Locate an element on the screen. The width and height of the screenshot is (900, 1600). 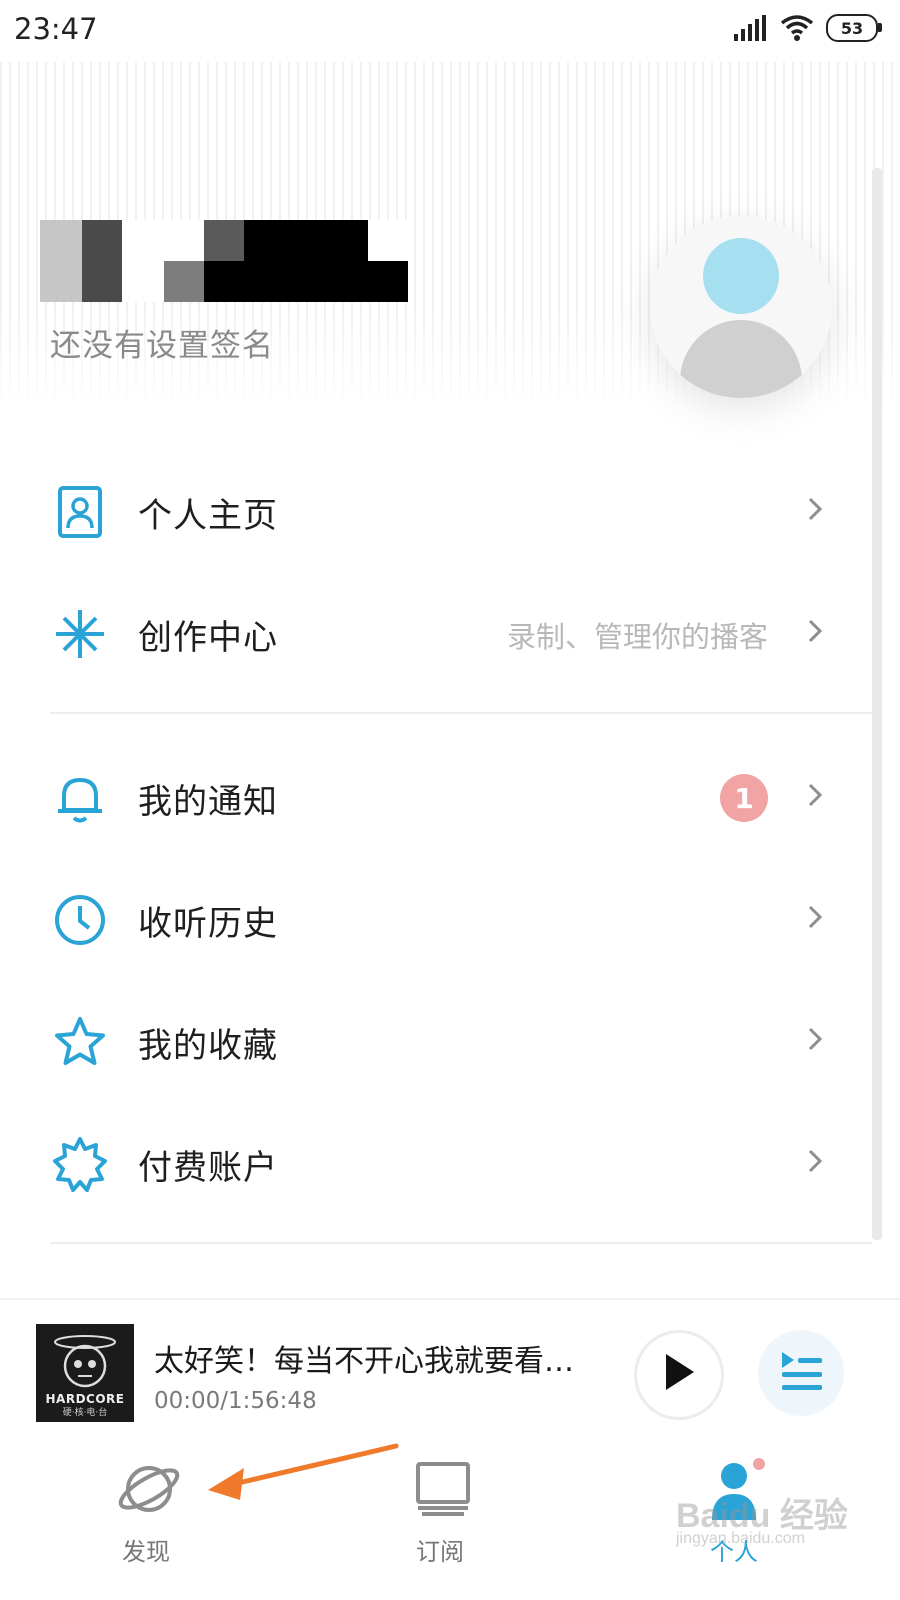
avatar is located at coordinates (741, 307).